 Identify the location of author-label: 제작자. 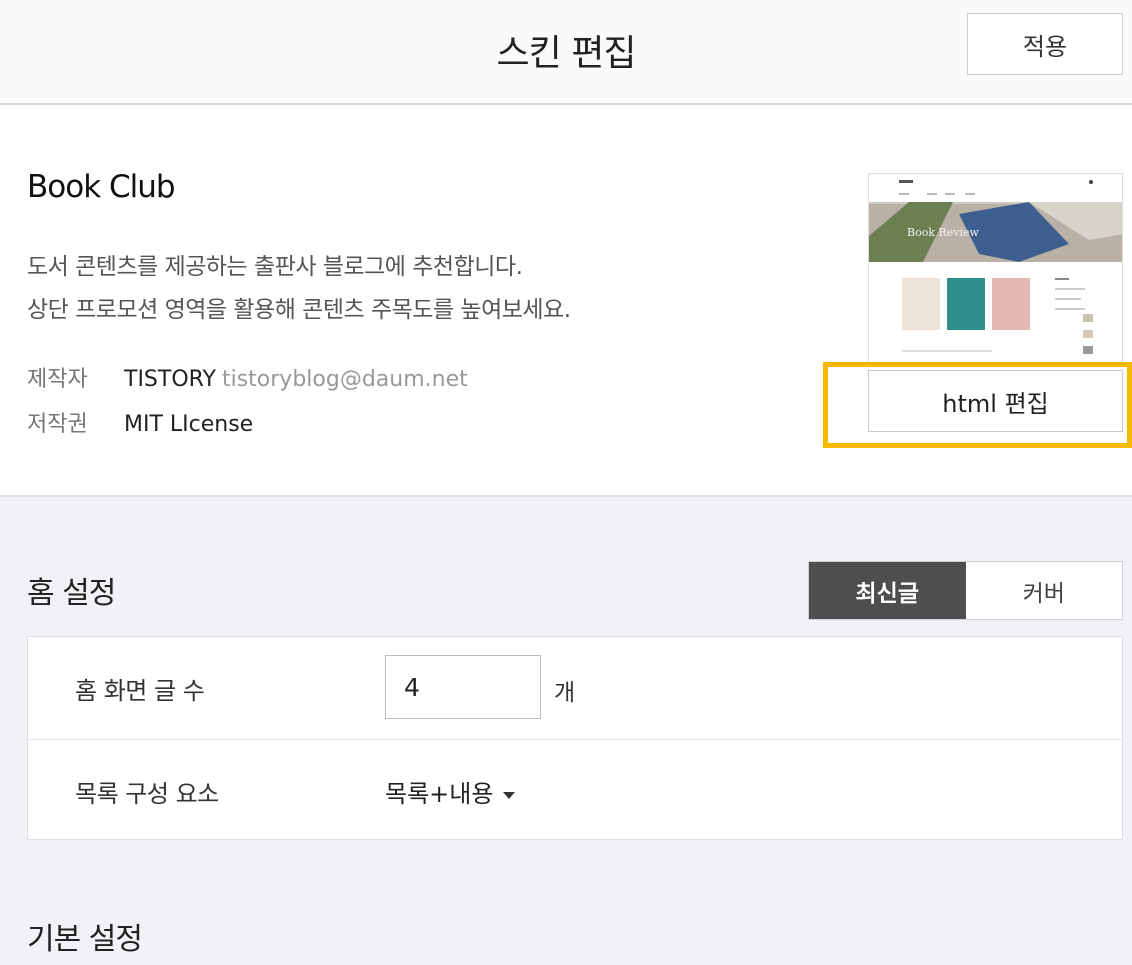
(57, 379).